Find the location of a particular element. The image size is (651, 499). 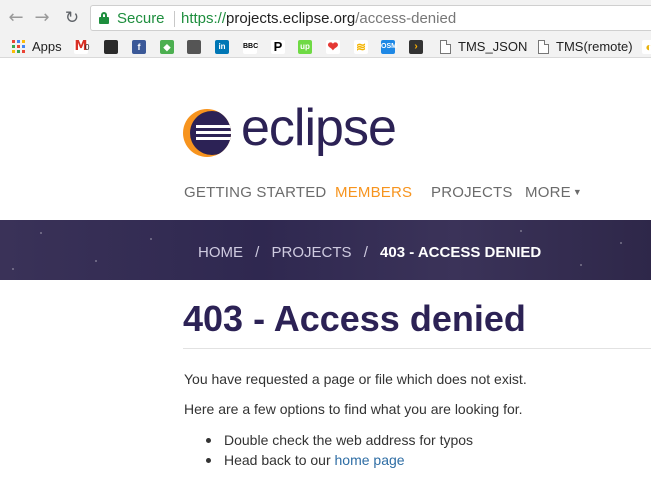

apps-grid-icon is located at coordinates (19, 47).